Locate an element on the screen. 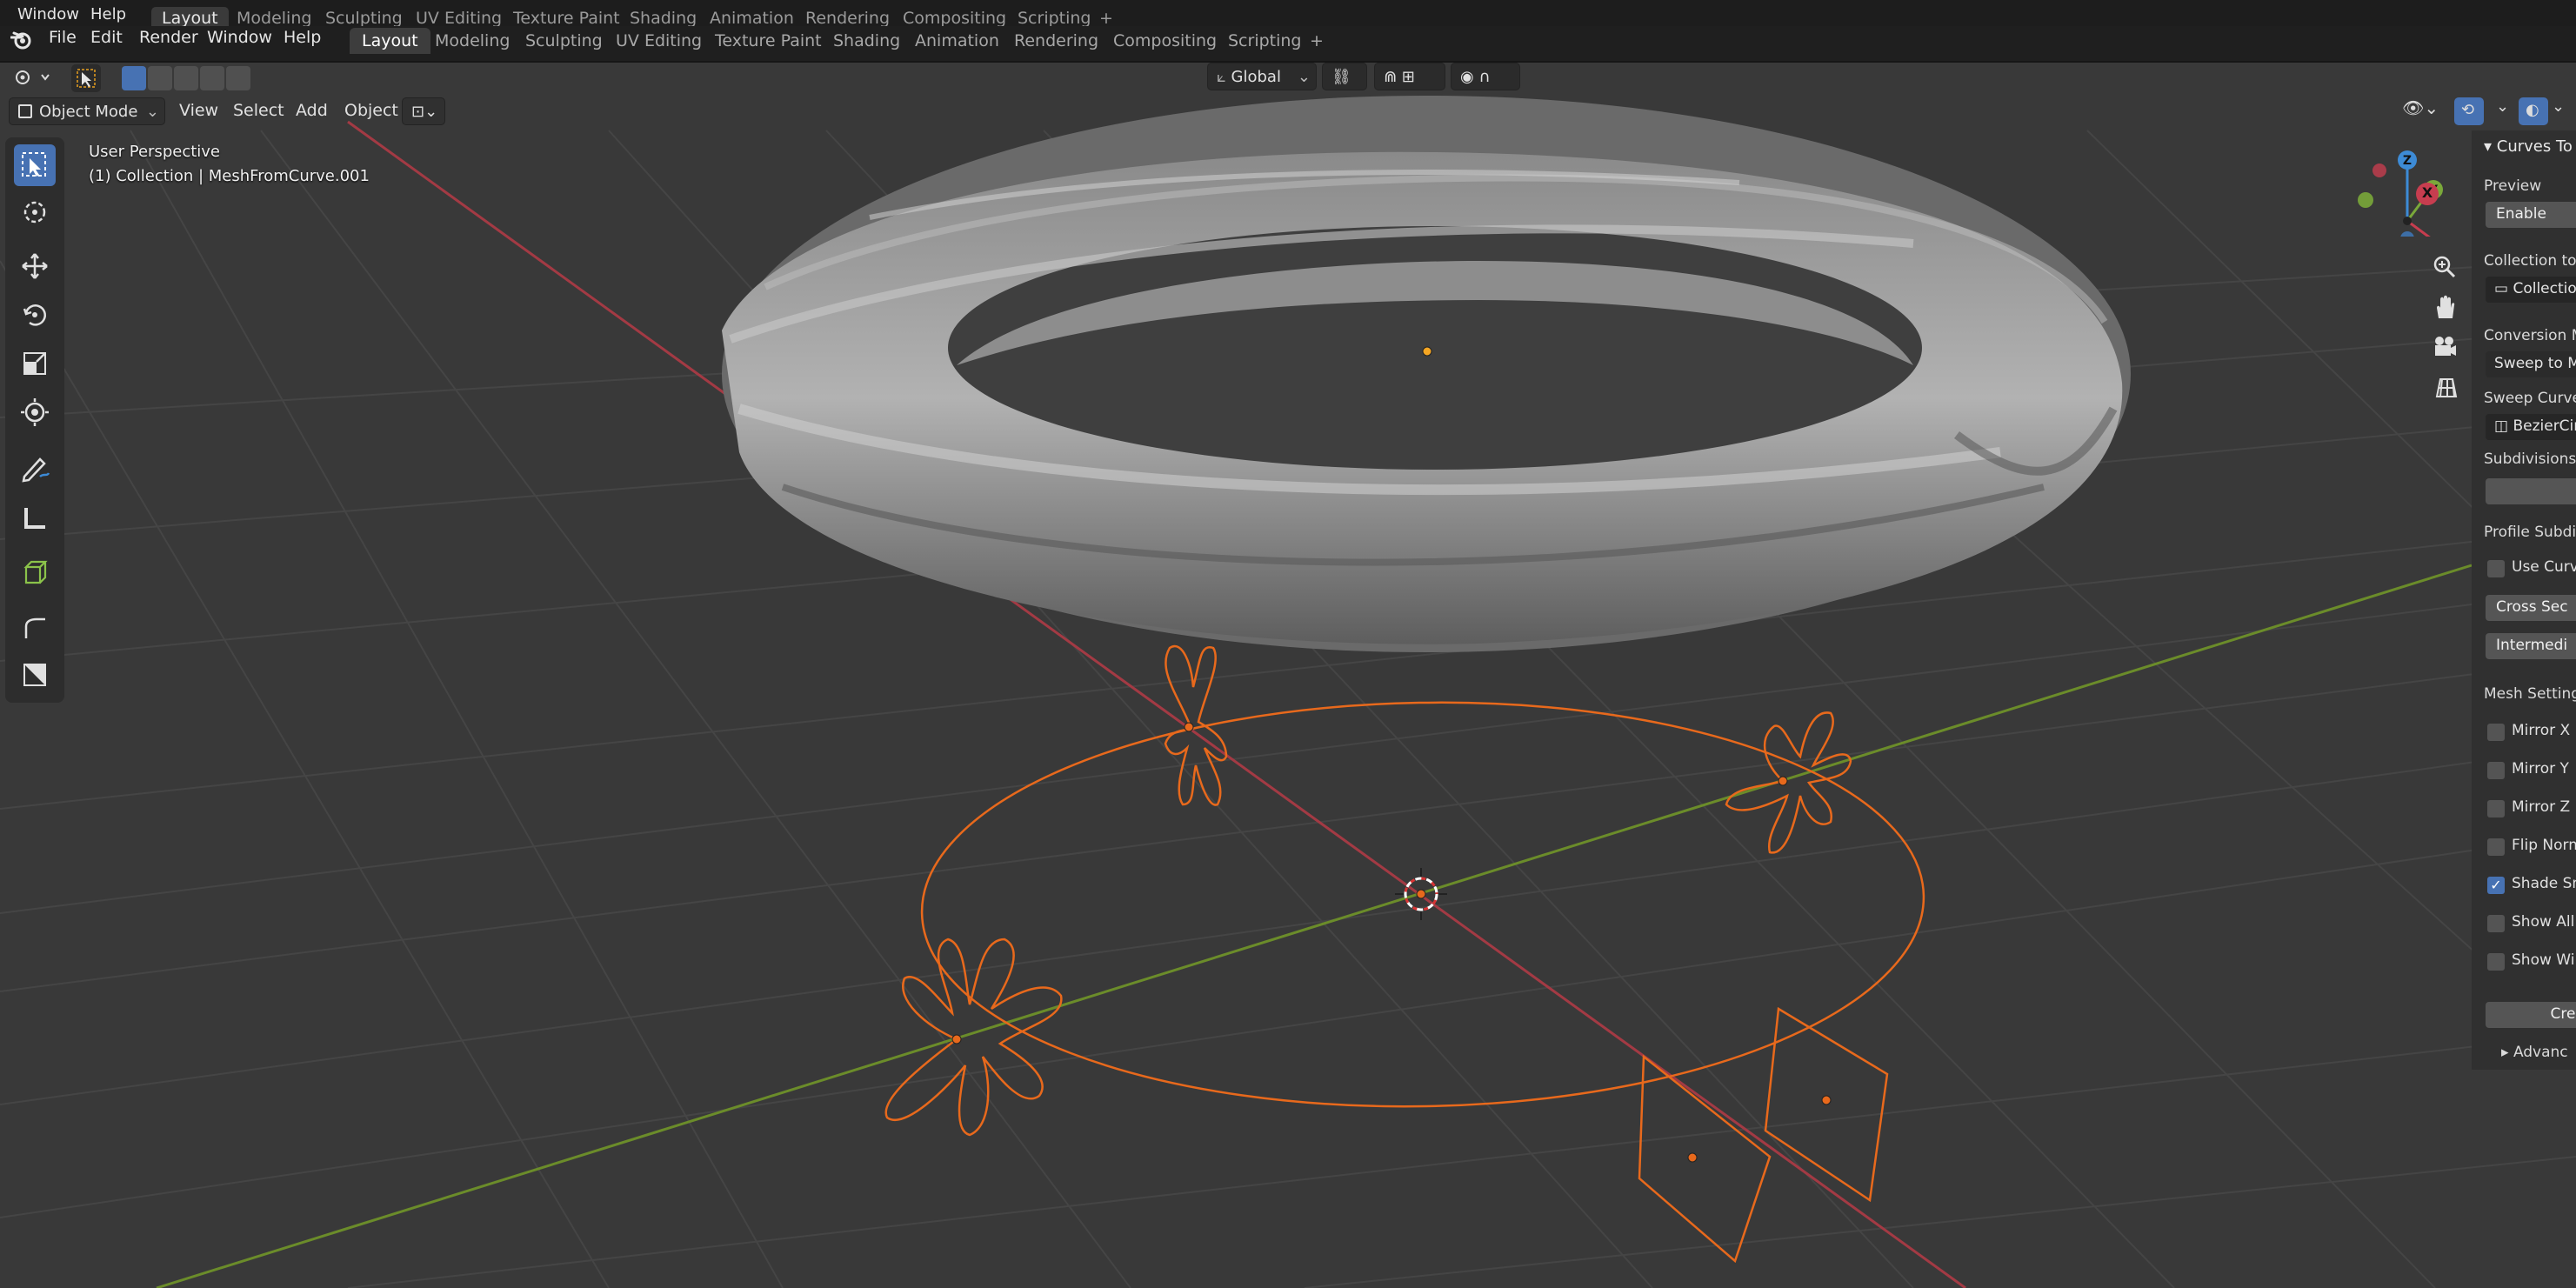  curve-tool is located at coordinates (35, 628).